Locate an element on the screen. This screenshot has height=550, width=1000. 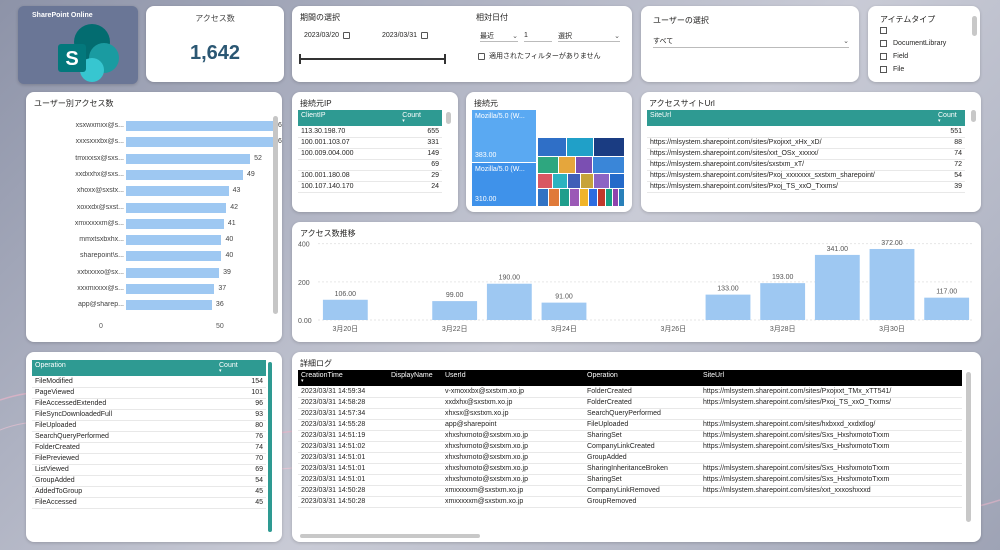
item-type-option: Field is located at coordinates (894, 56).